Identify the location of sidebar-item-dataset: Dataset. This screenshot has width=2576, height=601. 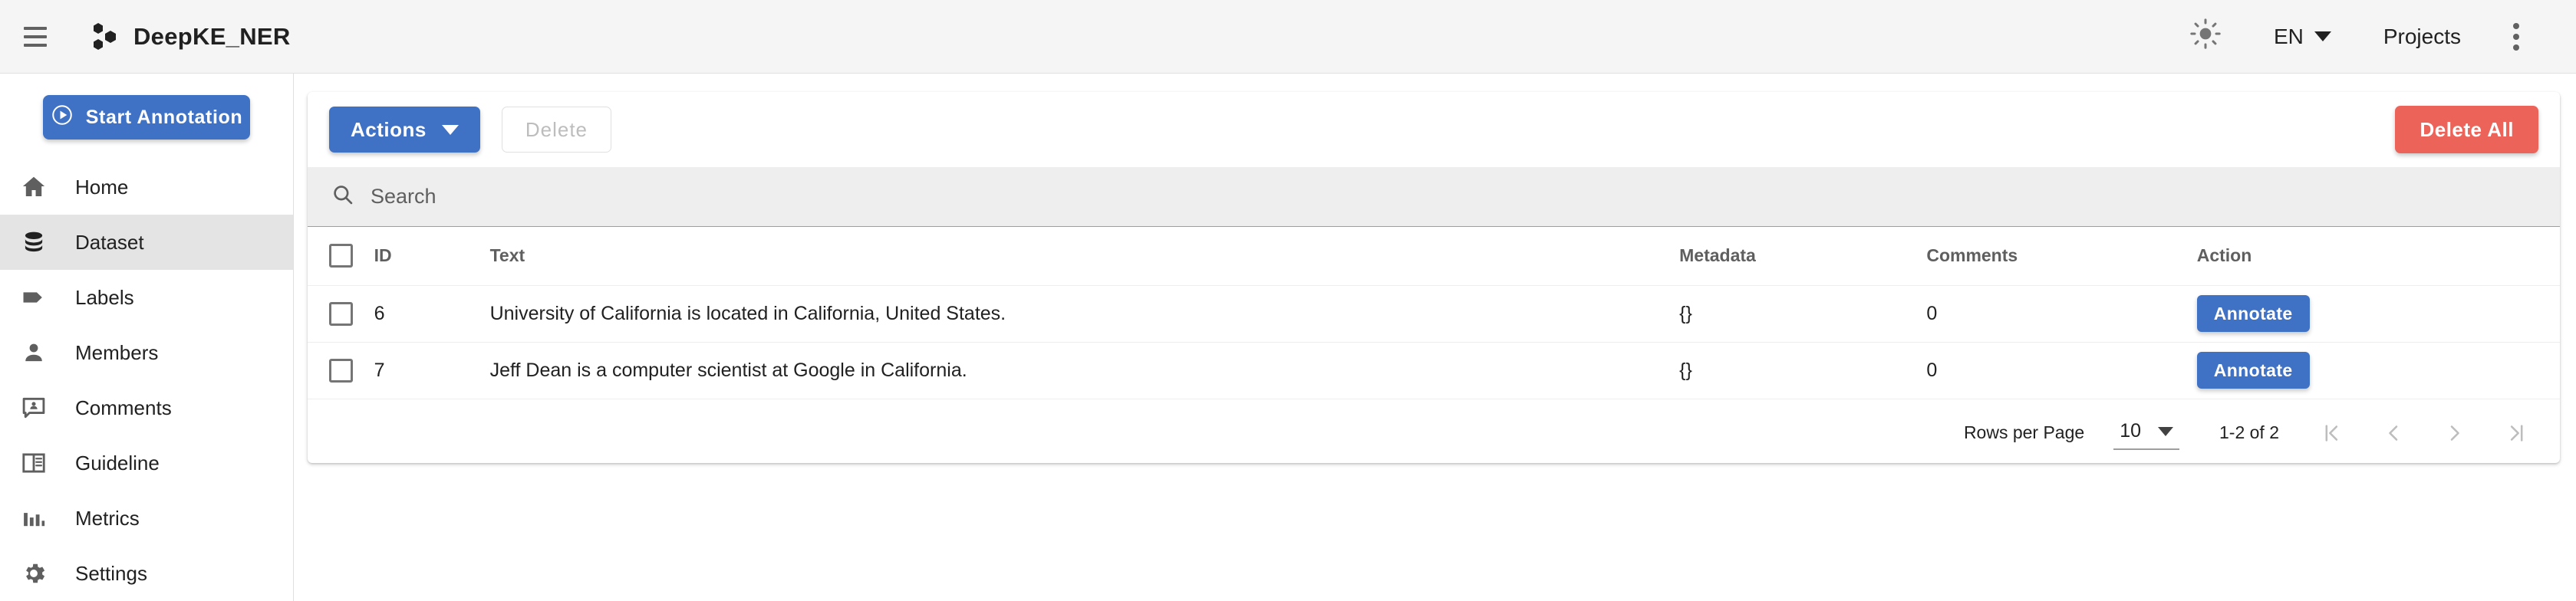
(146, 242).